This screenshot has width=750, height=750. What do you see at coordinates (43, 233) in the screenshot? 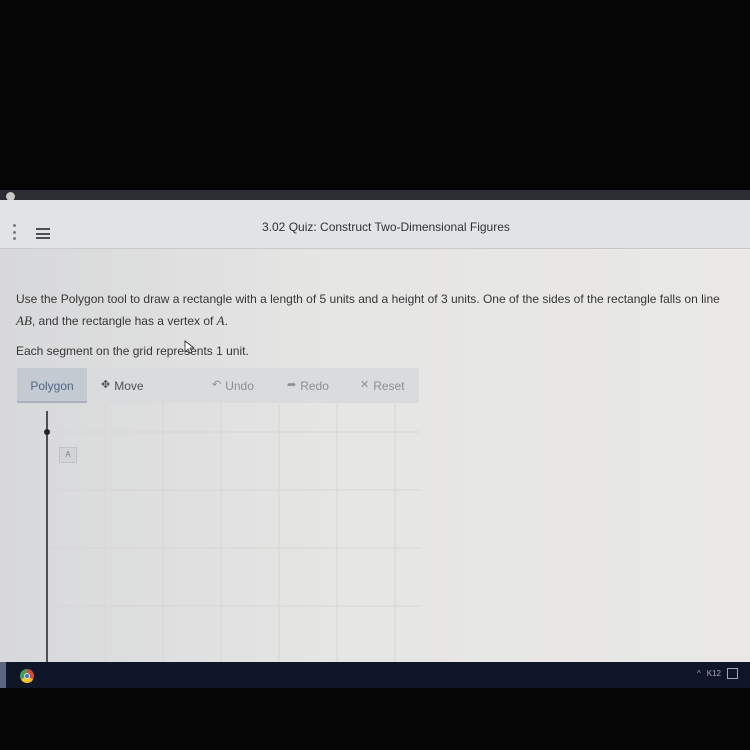
I see `menu-icon` at bounding box center [43, 233].